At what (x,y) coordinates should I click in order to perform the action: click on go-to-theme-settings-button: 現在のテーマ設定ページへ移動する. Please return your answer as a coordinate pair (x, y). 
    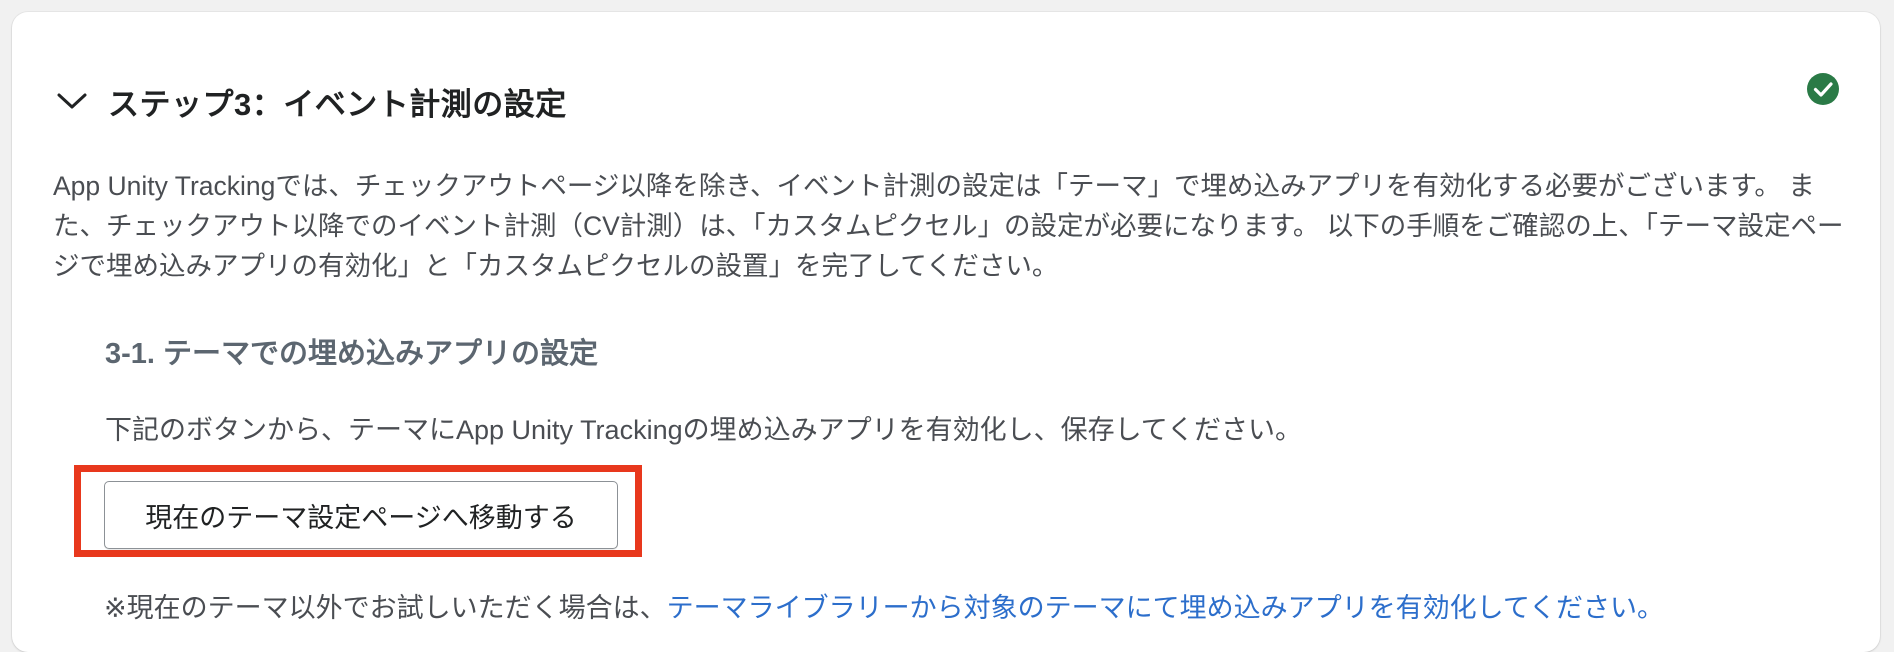
    Looking at the image, I should click on (361, 515).